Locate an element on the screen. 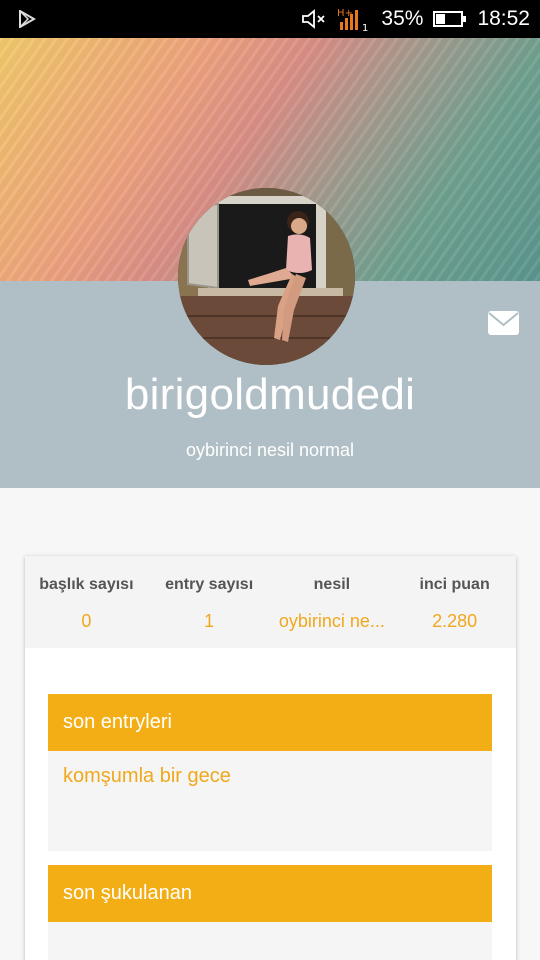 The image size is (540, 960). entry-link: komşumla bir gece is located at coordinates (270, 769).